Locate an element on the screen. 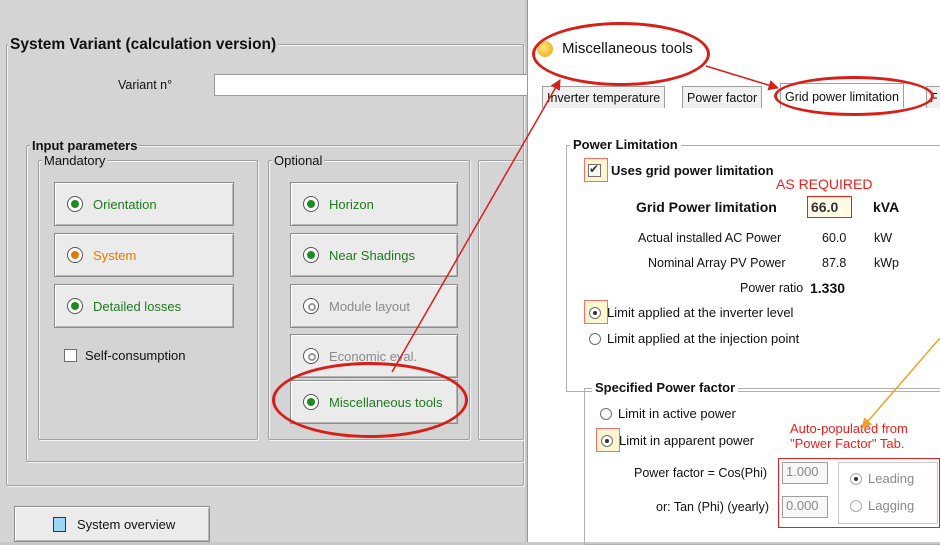 The image size is (940, 545). arrow-to-title is located at coordinates (476, 226).